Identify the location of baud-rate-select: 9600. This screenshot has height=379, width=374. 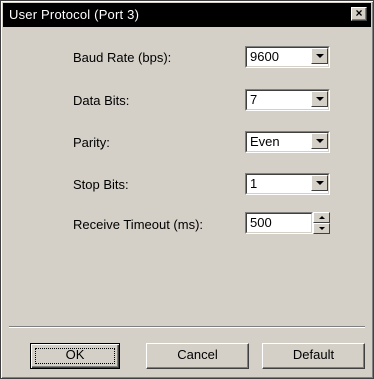
(287, 57).